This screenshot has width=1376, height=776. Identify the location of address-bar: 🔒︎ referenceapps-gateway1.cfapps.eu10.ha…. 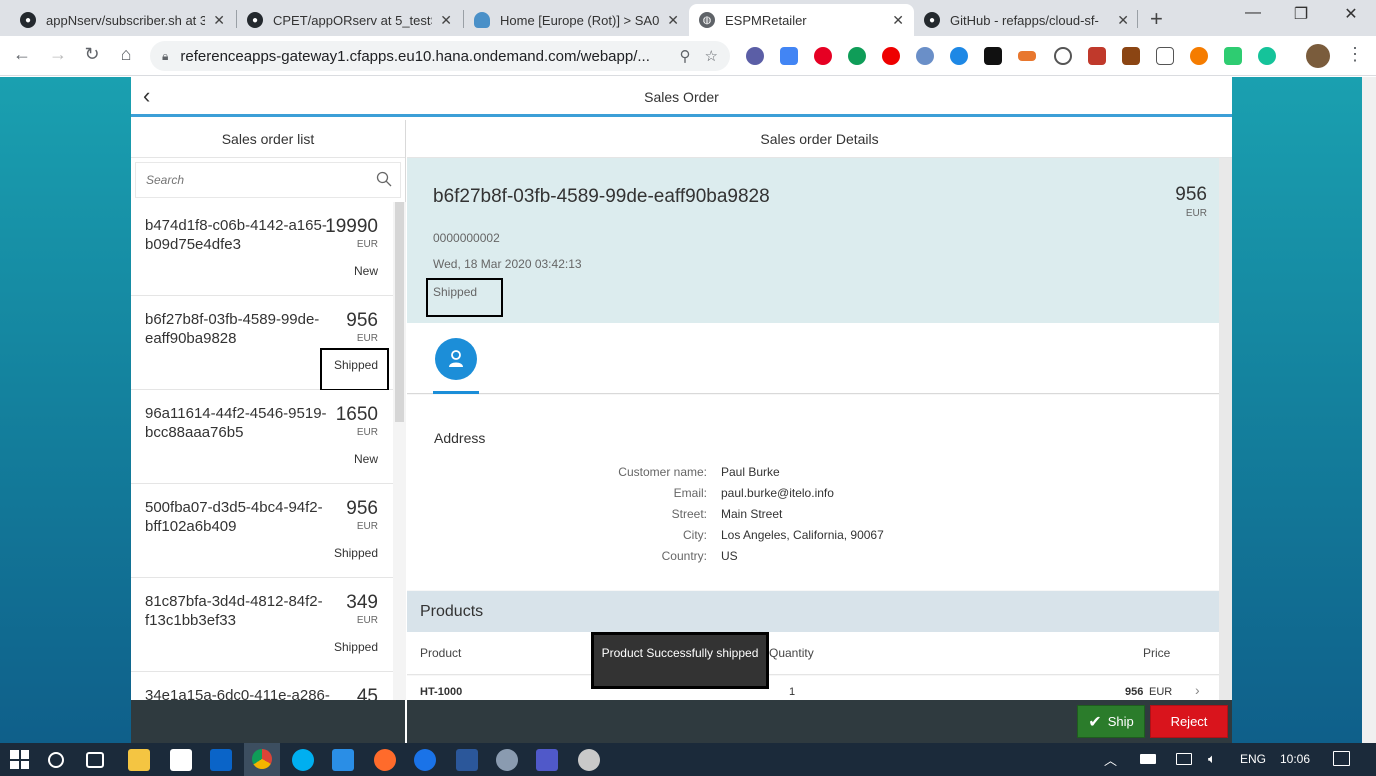
(440, 56).